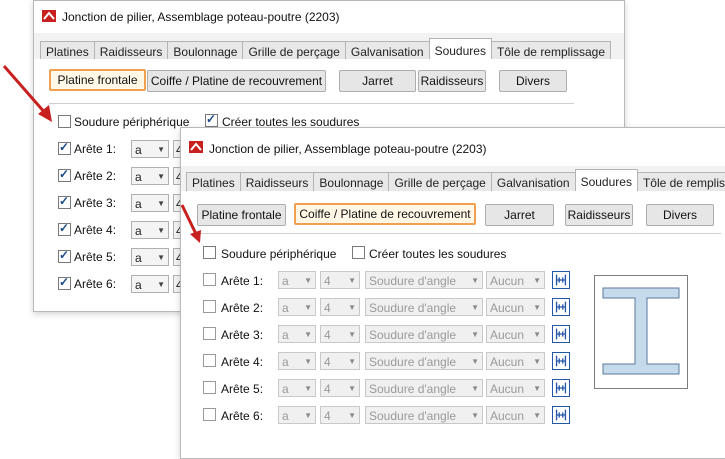 This screenshot has width=725, height=459. I want to click on create-all-welds-label: Créer toutes les soudures, so click(438, 254).